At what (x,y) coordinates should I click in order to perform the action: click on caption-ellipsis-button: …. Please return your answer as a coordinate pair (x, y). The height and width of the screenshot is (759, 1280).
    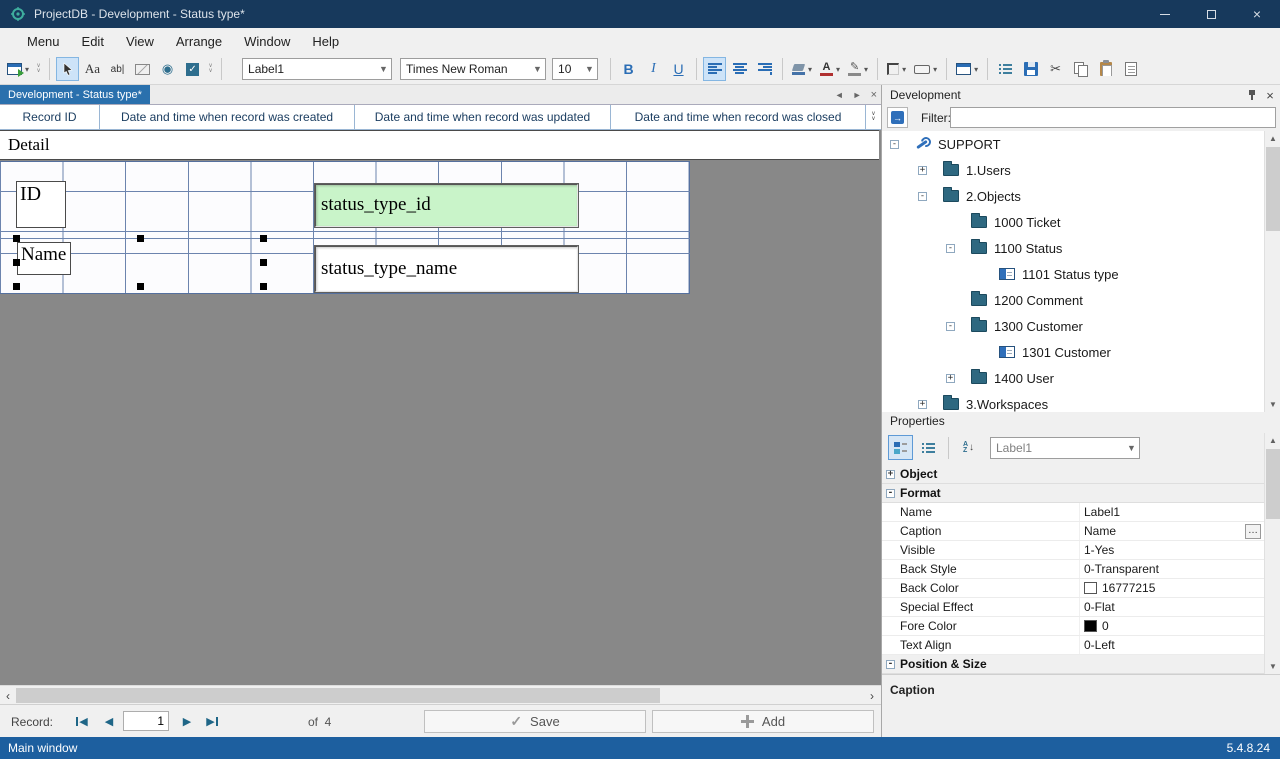
    Looking at the image, I should click on (1253, 531).